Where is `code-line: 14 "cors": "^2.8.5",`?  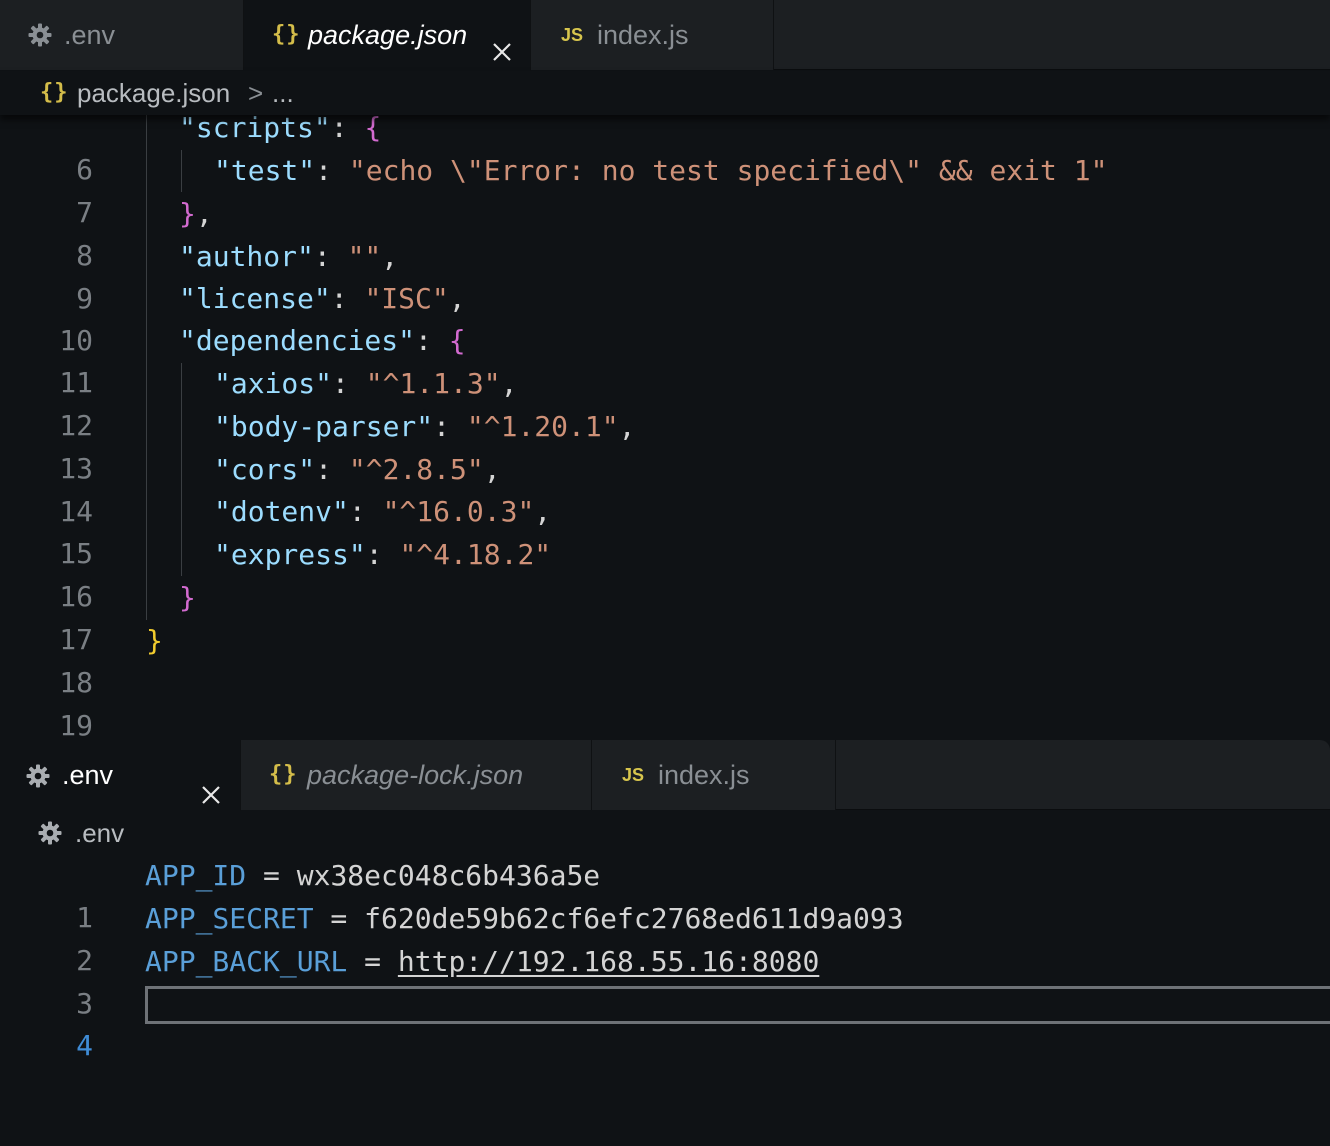
code-line: 14 "cors": "^2.8.5", is located at coordinates (665, 488).